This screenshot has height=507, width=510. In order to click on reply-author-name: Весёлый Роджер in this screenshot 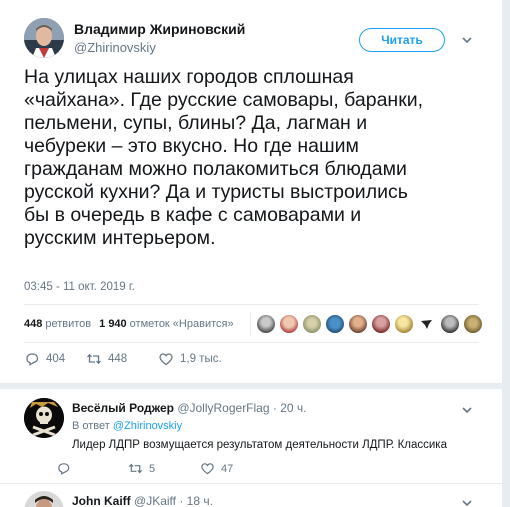, I will do `click(123, 408)`.